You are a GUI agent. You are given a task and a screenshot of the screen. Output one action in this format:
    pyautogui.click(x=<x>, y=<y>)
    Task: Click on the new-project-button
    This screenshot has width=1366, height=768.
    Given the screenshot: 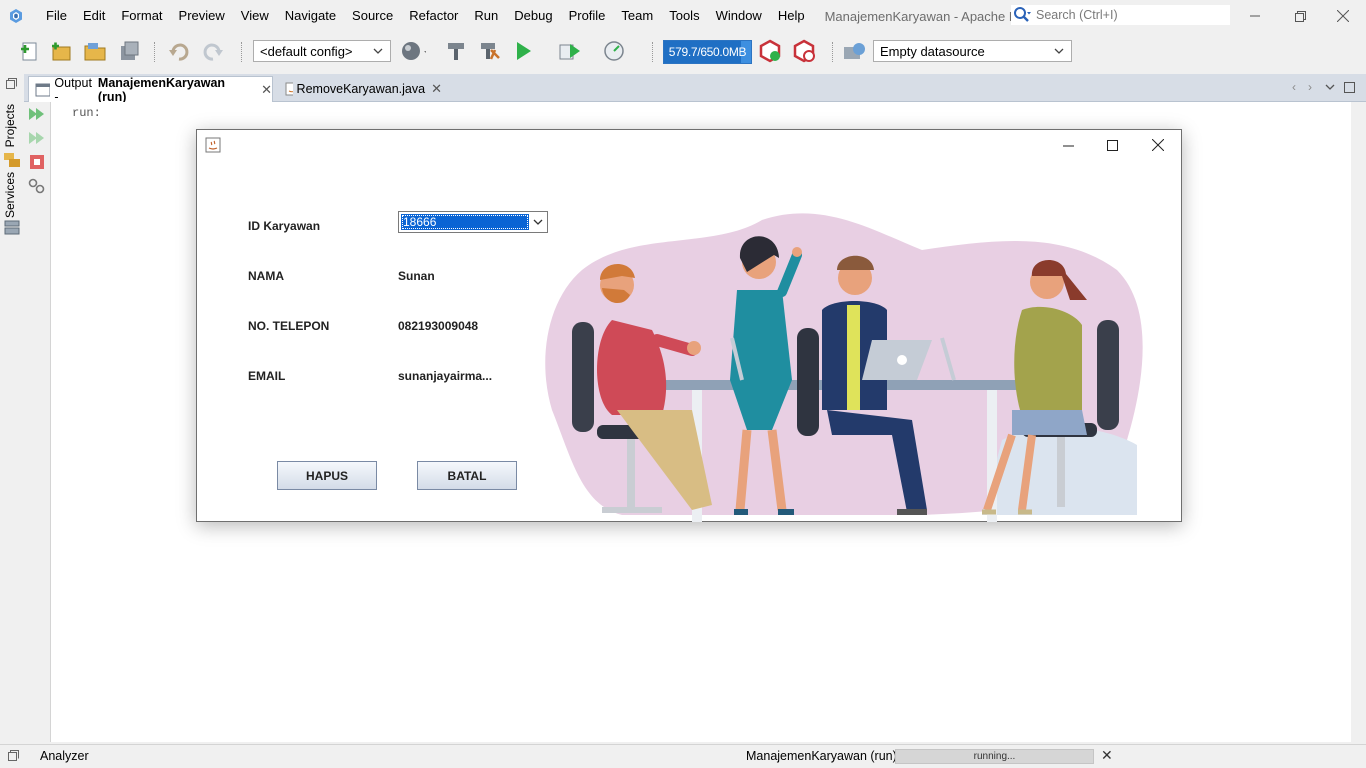 What is the action you would take?
    pyautogui.click(x=61, y=51)
    